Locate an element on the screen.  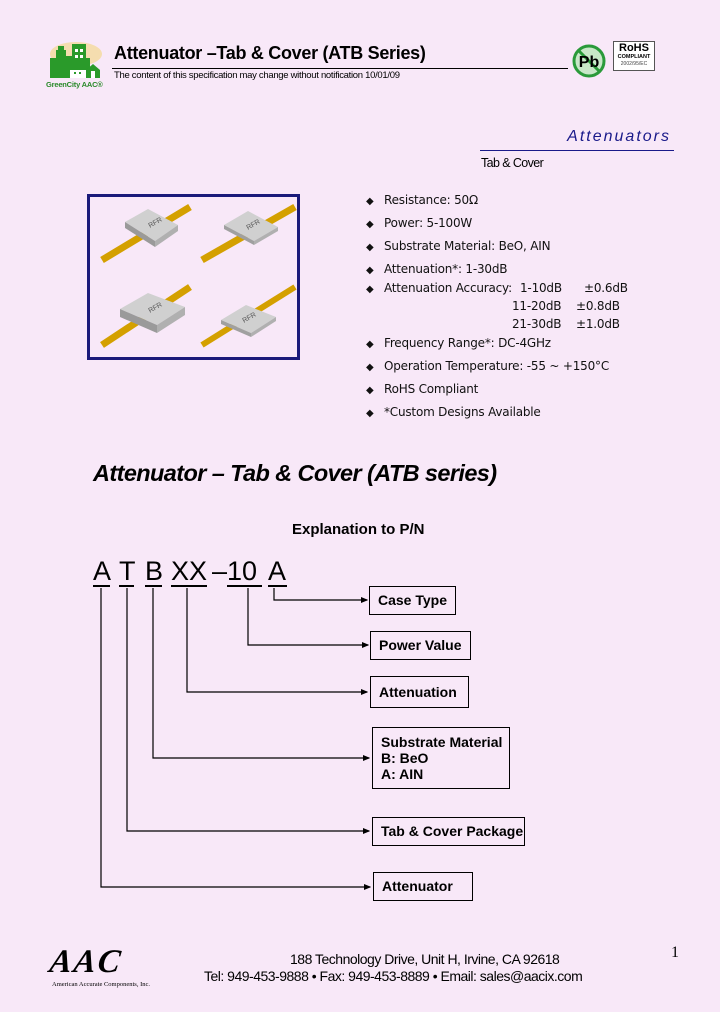
pn-char-substrate: B is located at coordinates (154, 571).